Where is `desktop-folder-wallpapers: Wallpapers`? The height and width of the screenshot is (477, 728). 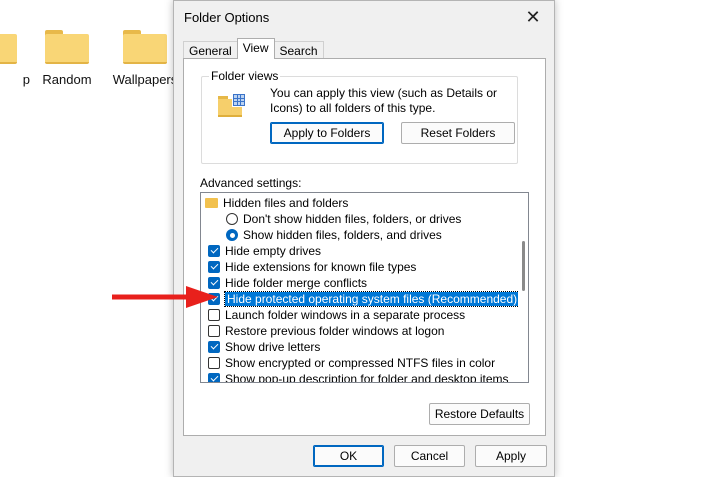
desktop-folder-wallpapers: Wallpapers is located at coordinates (145, 58).